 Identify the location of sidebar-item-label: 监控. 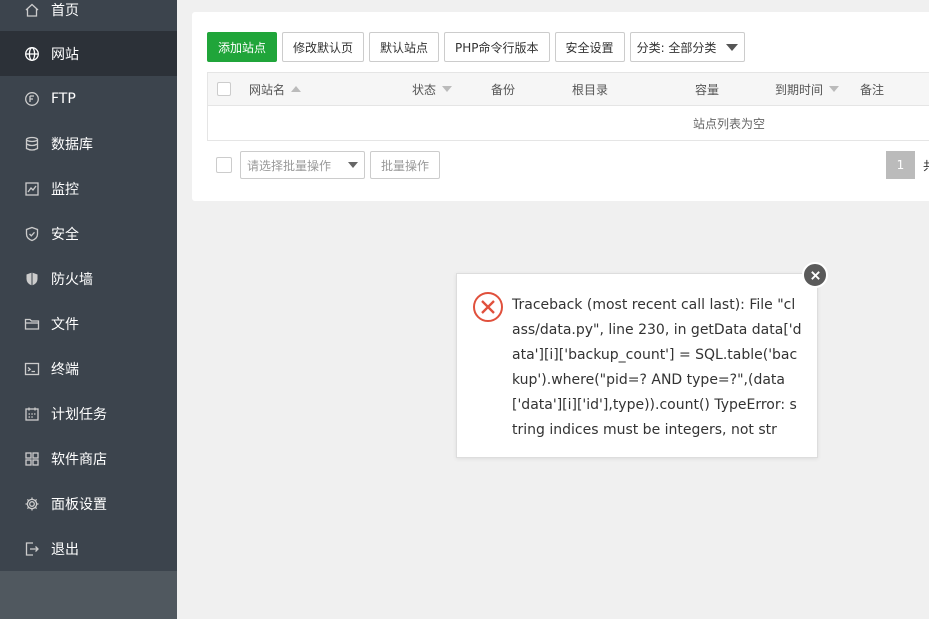
(65, 189).